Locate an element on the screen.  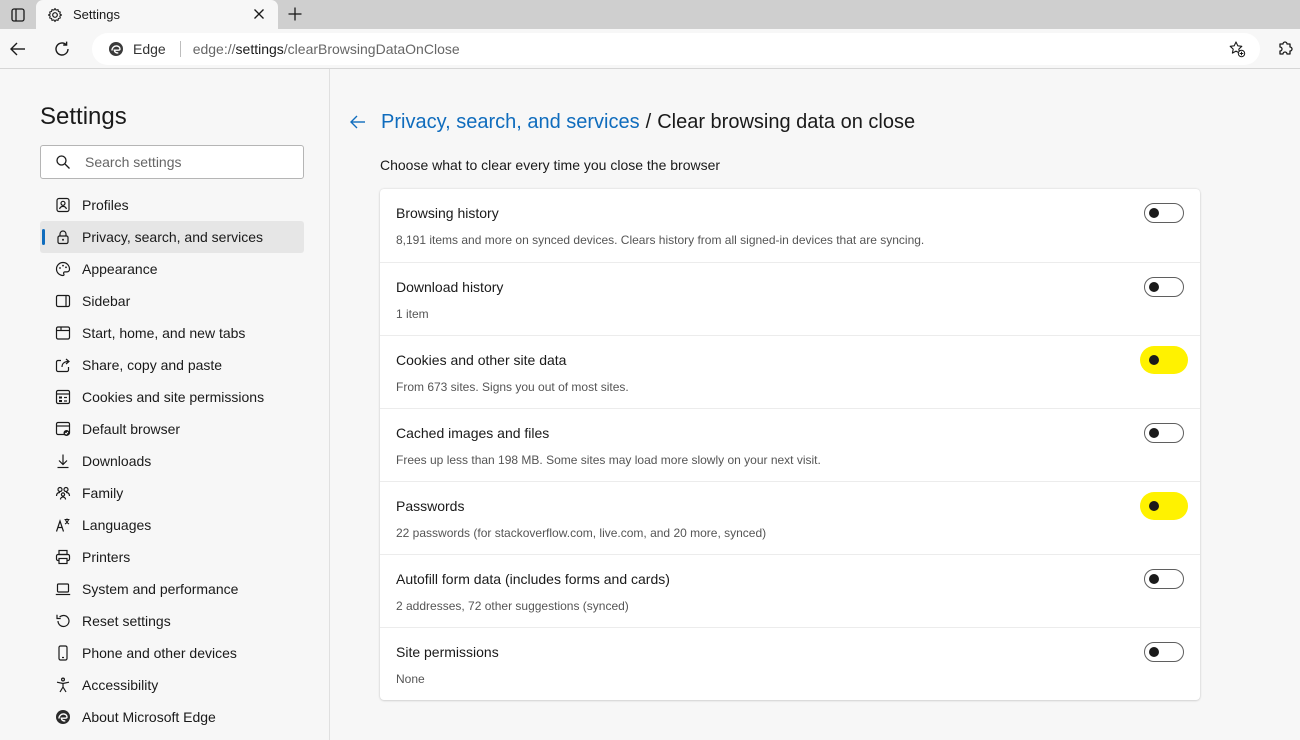
browsing-history-toggle is located at coordinates (1164, 213).